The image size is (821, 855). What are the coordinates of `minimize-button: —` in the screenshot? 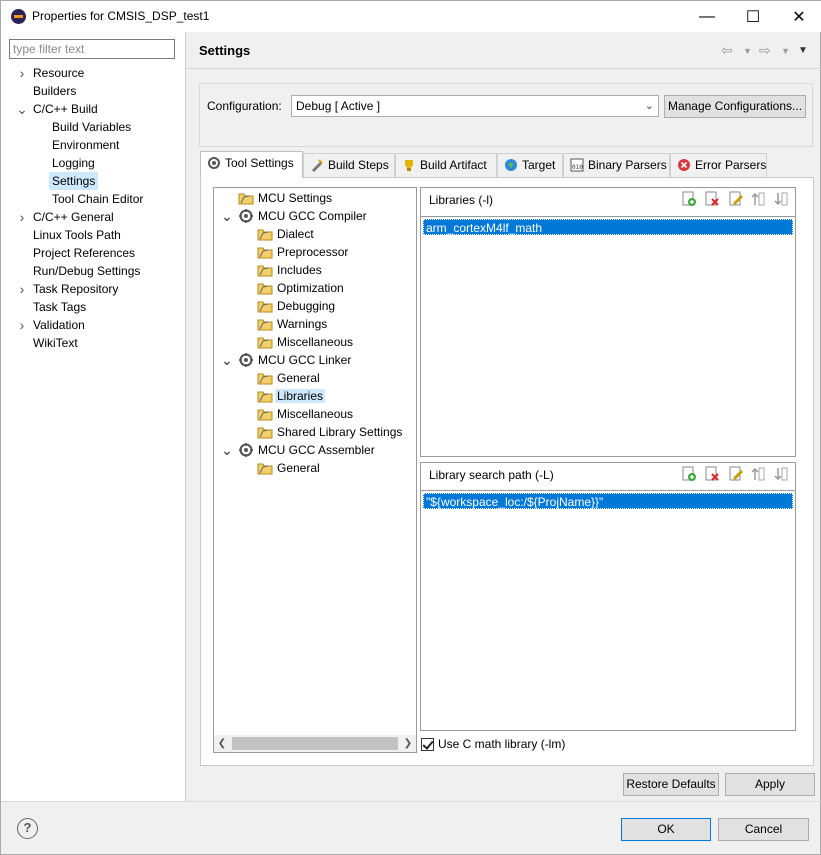 It's located at (707, 16).